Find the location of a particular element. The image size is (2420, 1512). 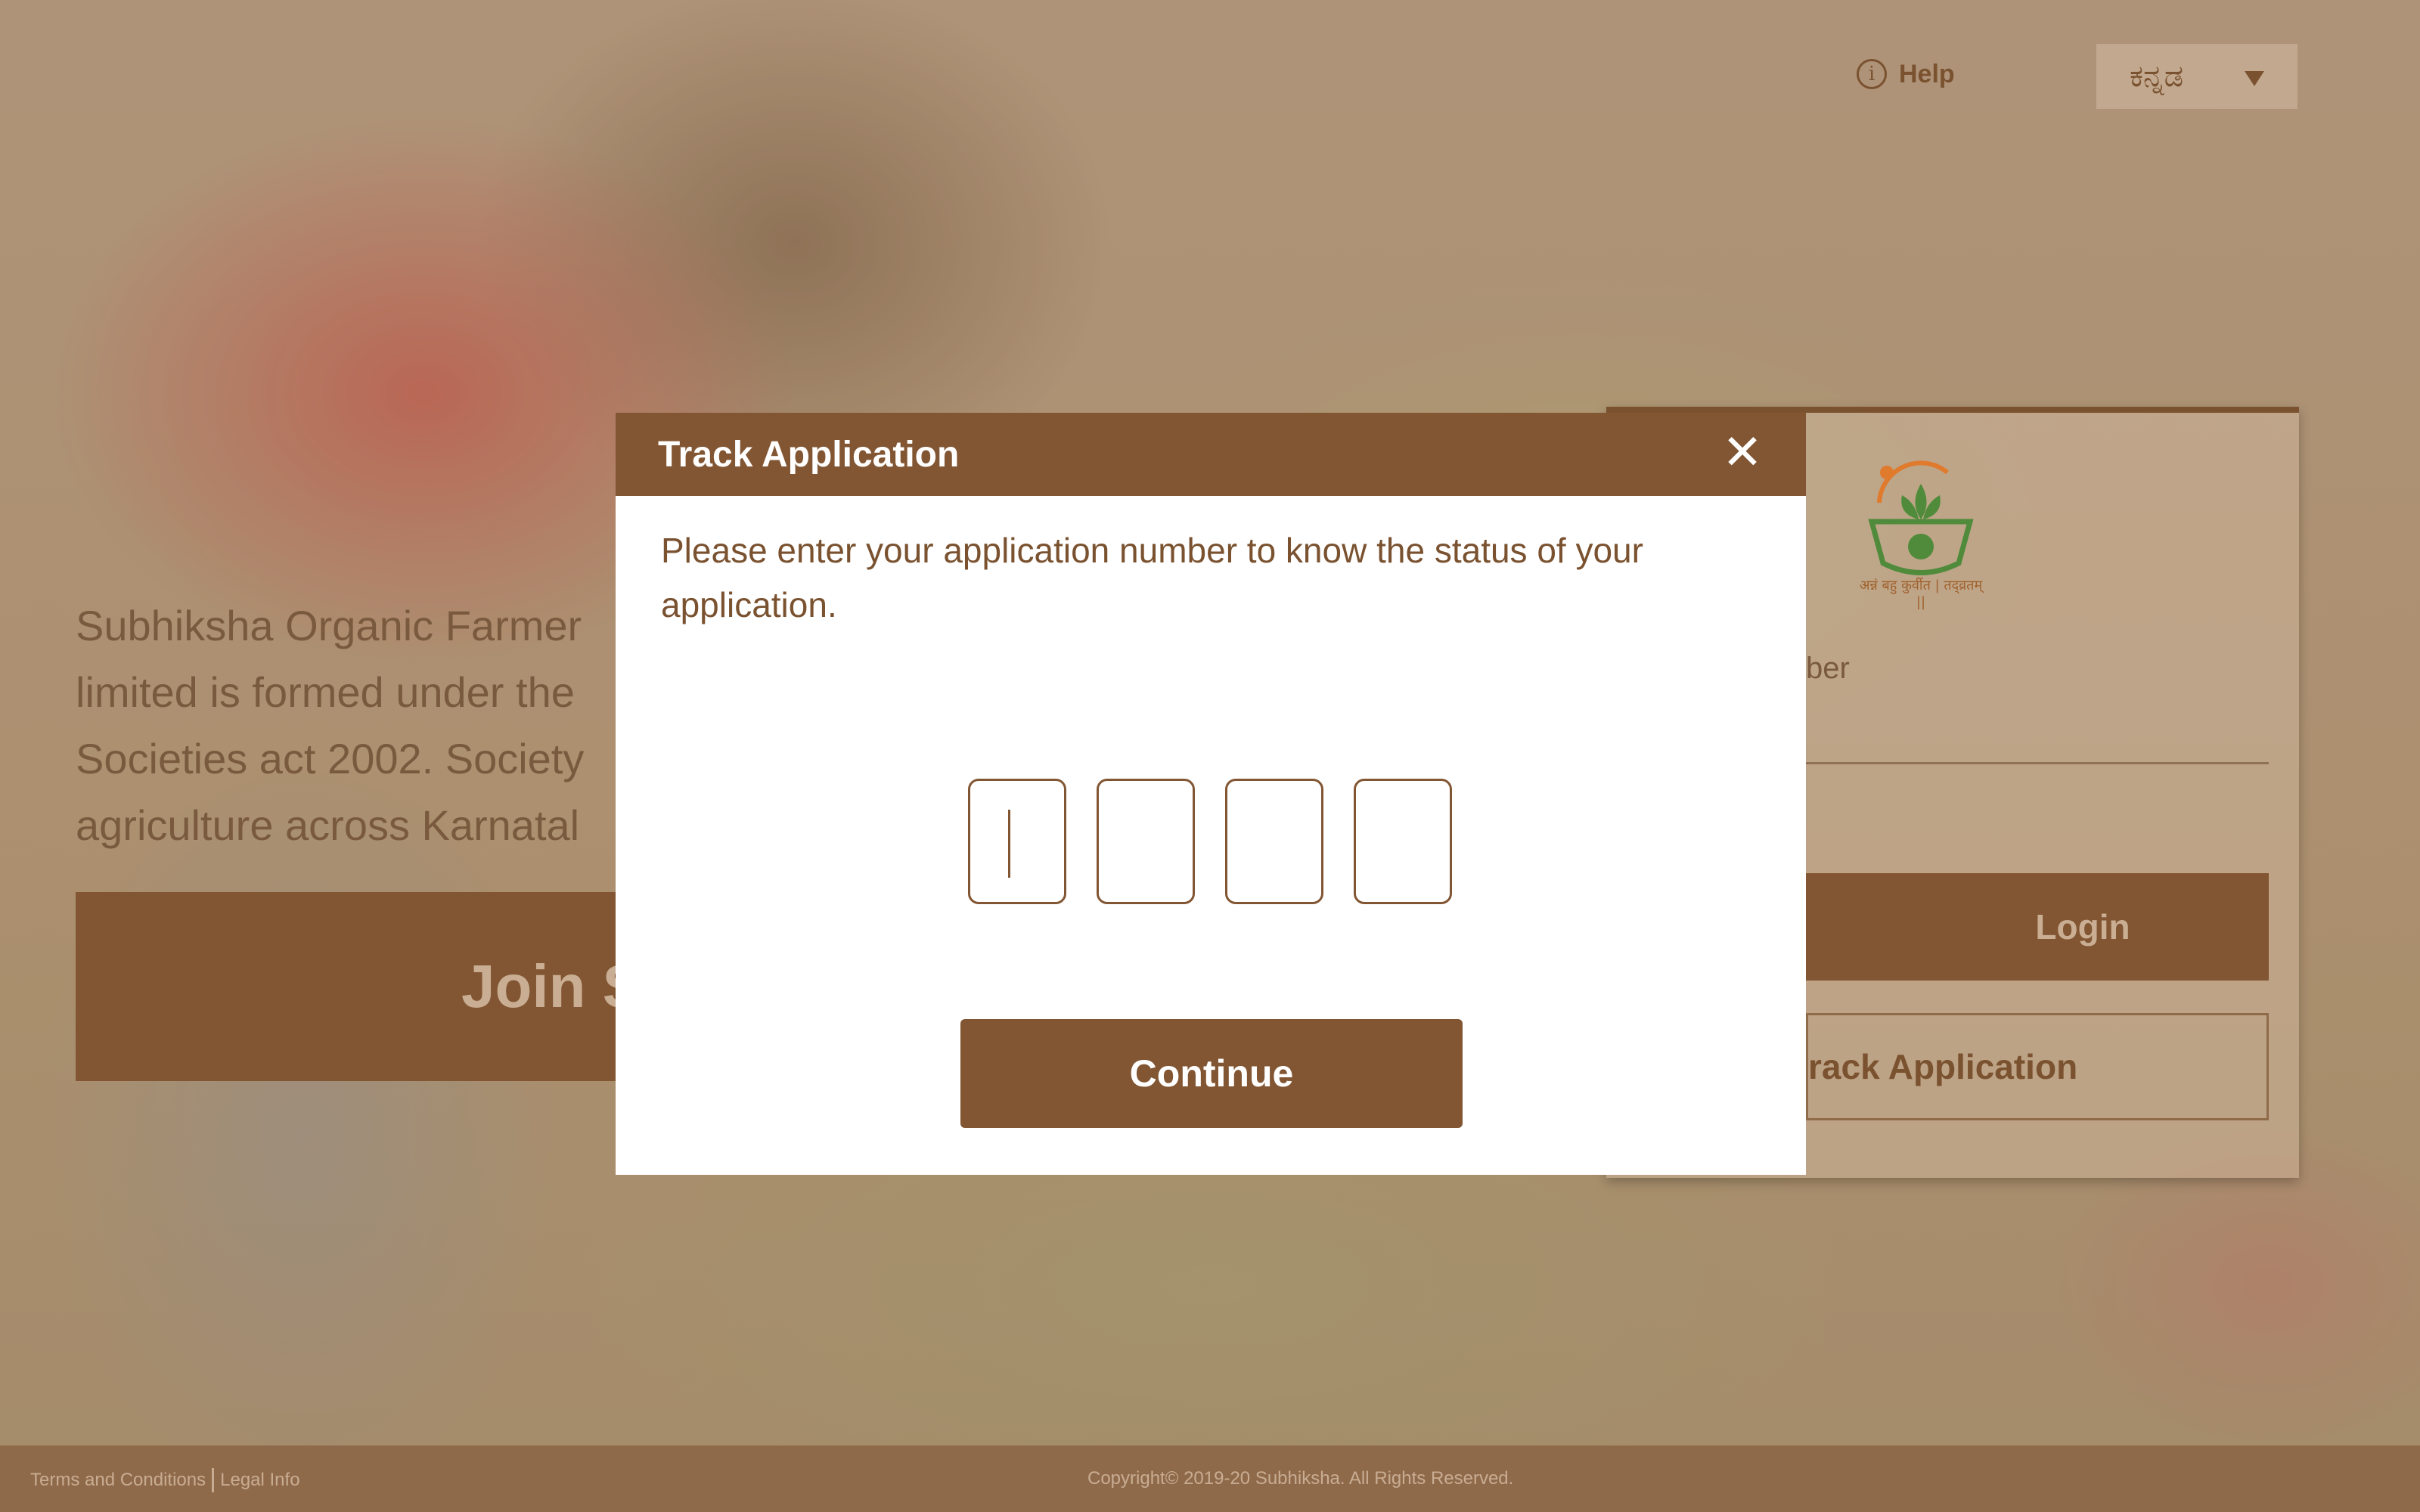

application-number-input is located at coordinates (2037, 763).